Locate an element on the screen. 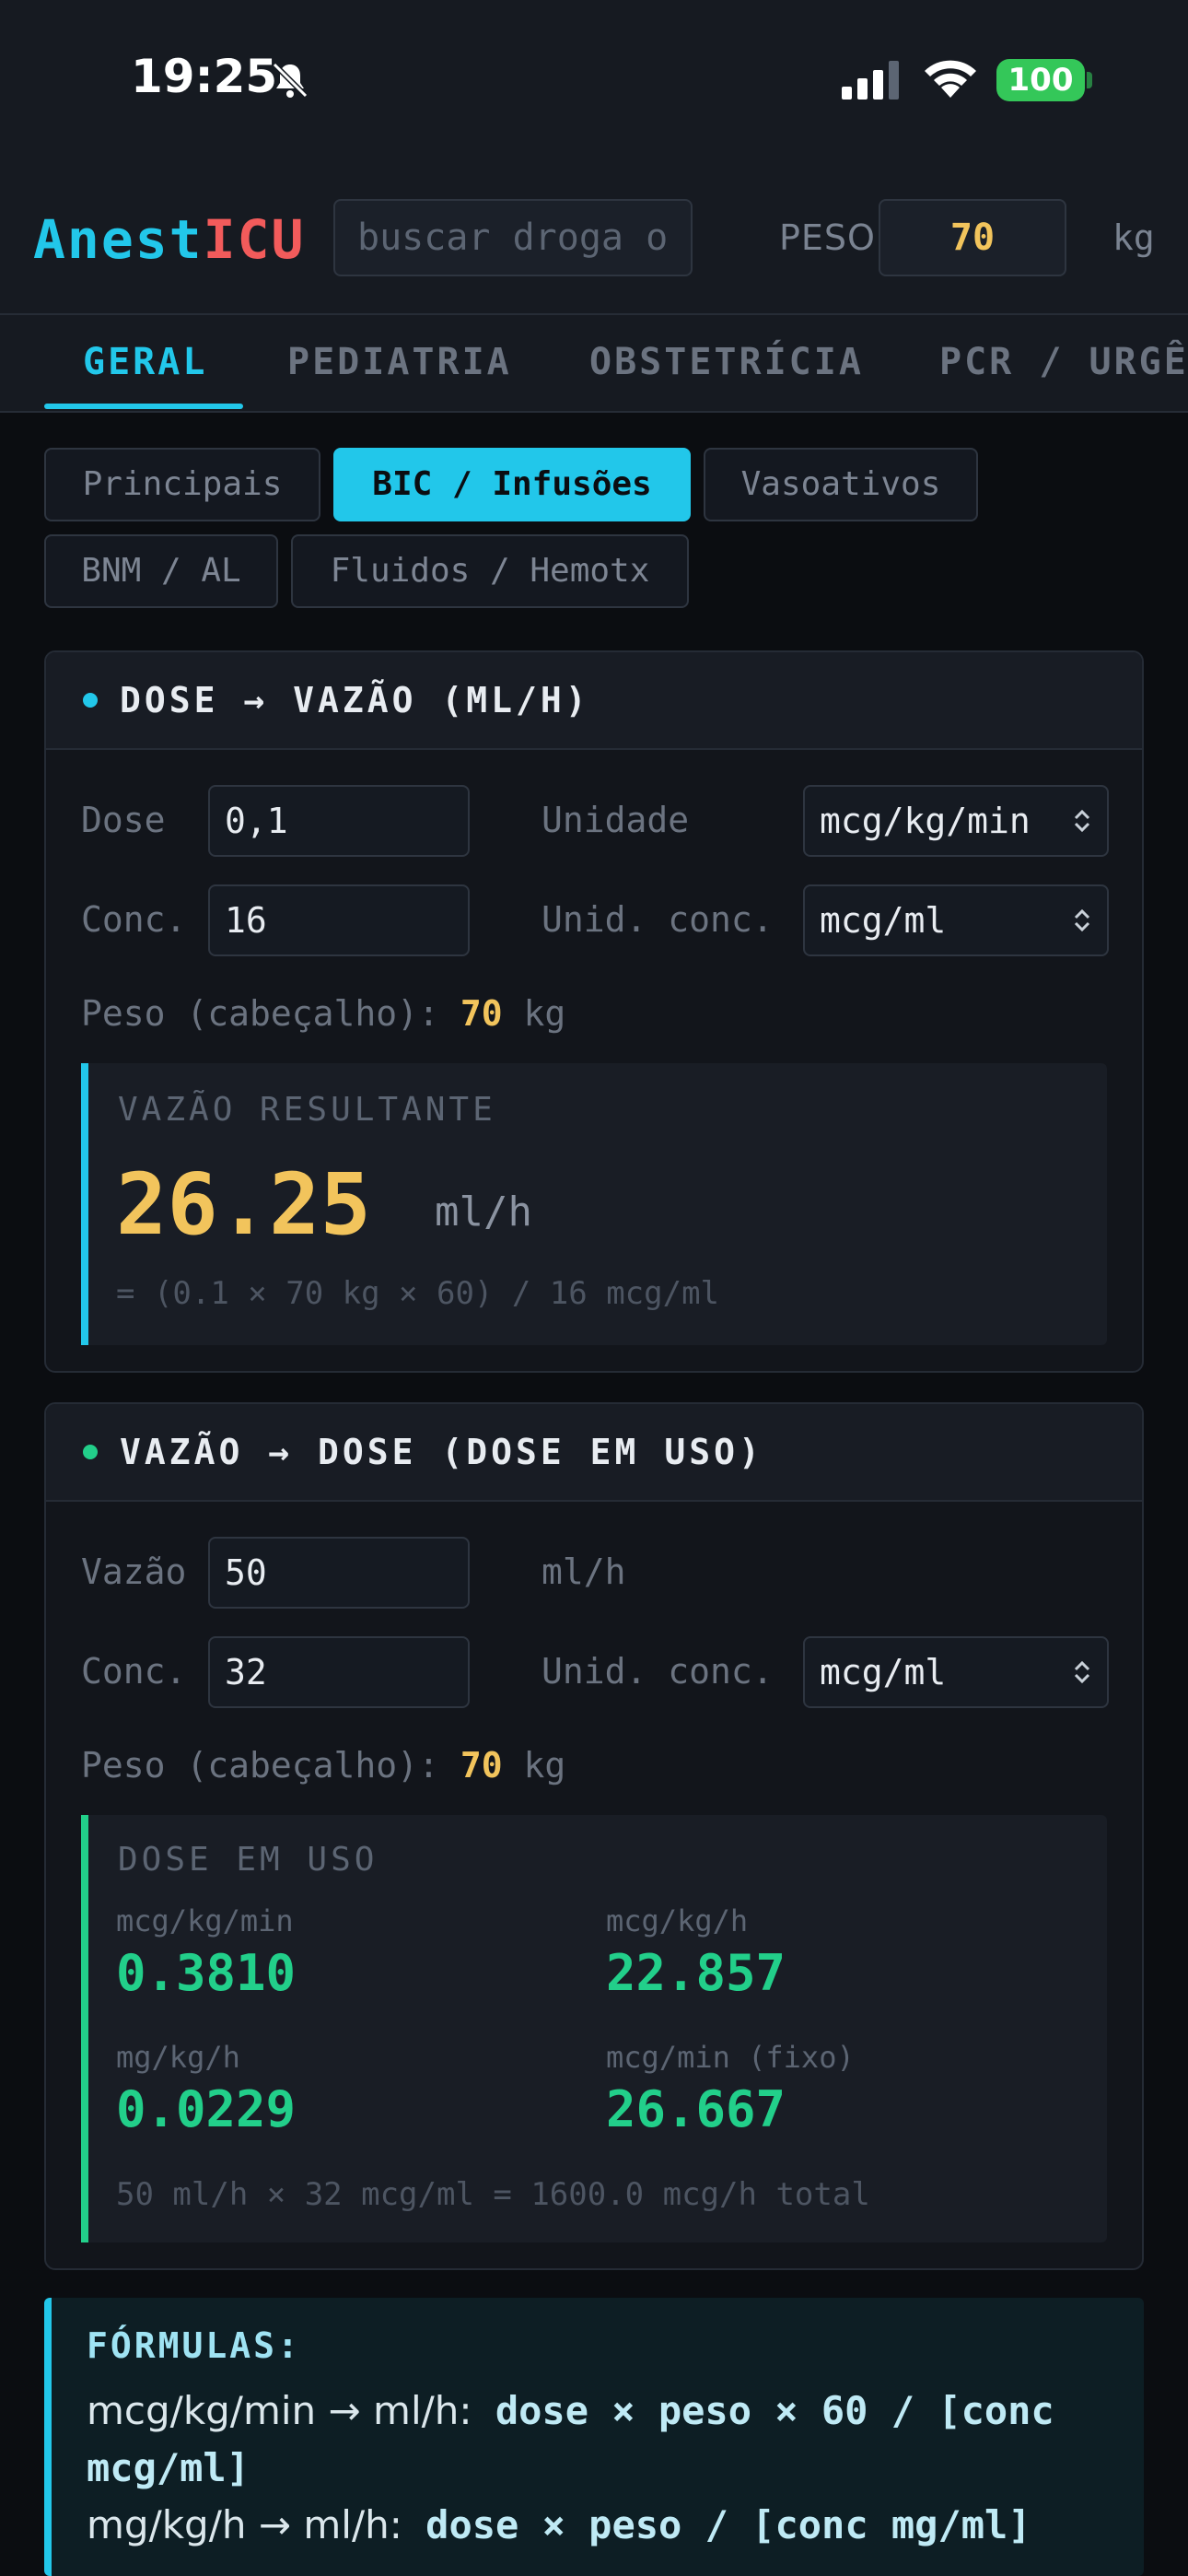  total-line: 50 ml/h × 32 mcg/ml = 1600.0 mcg/h total is located at coordinates (493, 2194).